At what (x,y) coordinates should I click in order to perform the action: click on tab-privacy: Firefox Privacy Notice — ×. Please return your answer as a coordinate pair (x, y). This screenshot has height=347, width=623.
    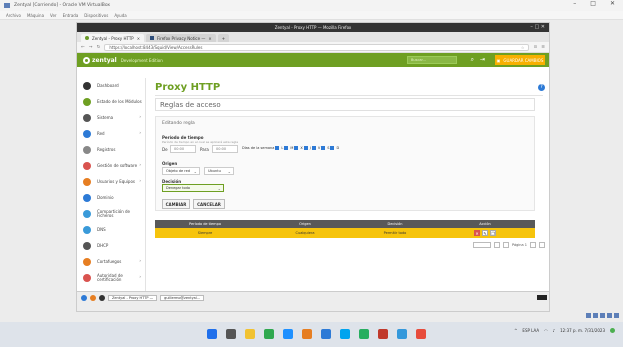
    Looking at the image, I should click on (181, 38).